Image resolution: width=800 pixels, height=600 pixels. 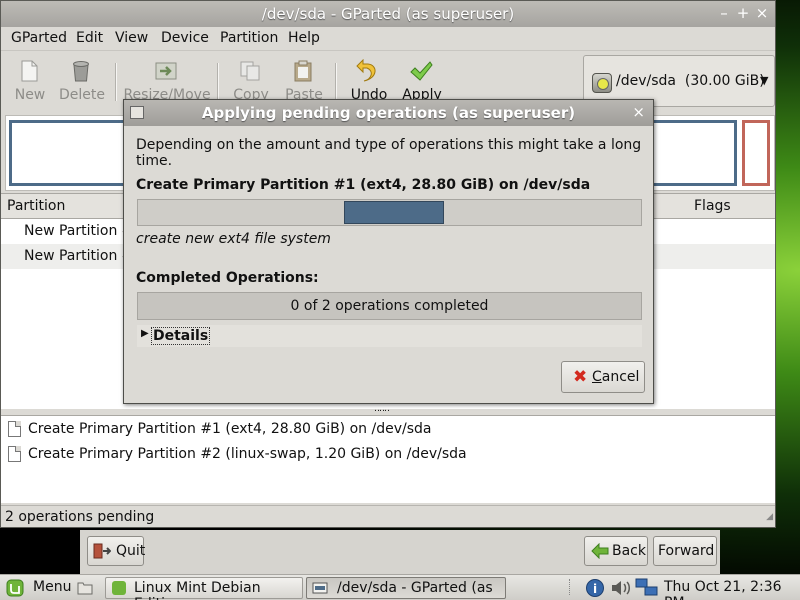 What do you see at coordinates (249, 38) in the screenshot?
I see `menu-partition: Partition` at bounding box center [249, 38].